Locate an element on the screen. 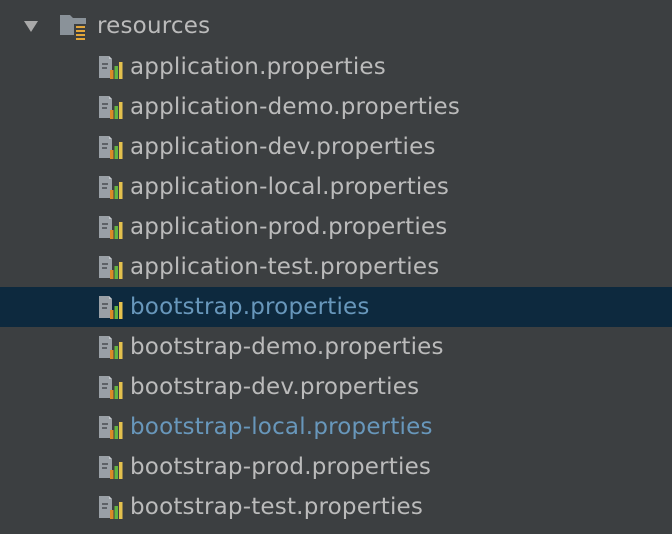  tree-file-label: application-dev.properties is located at coordinates (283, 147).